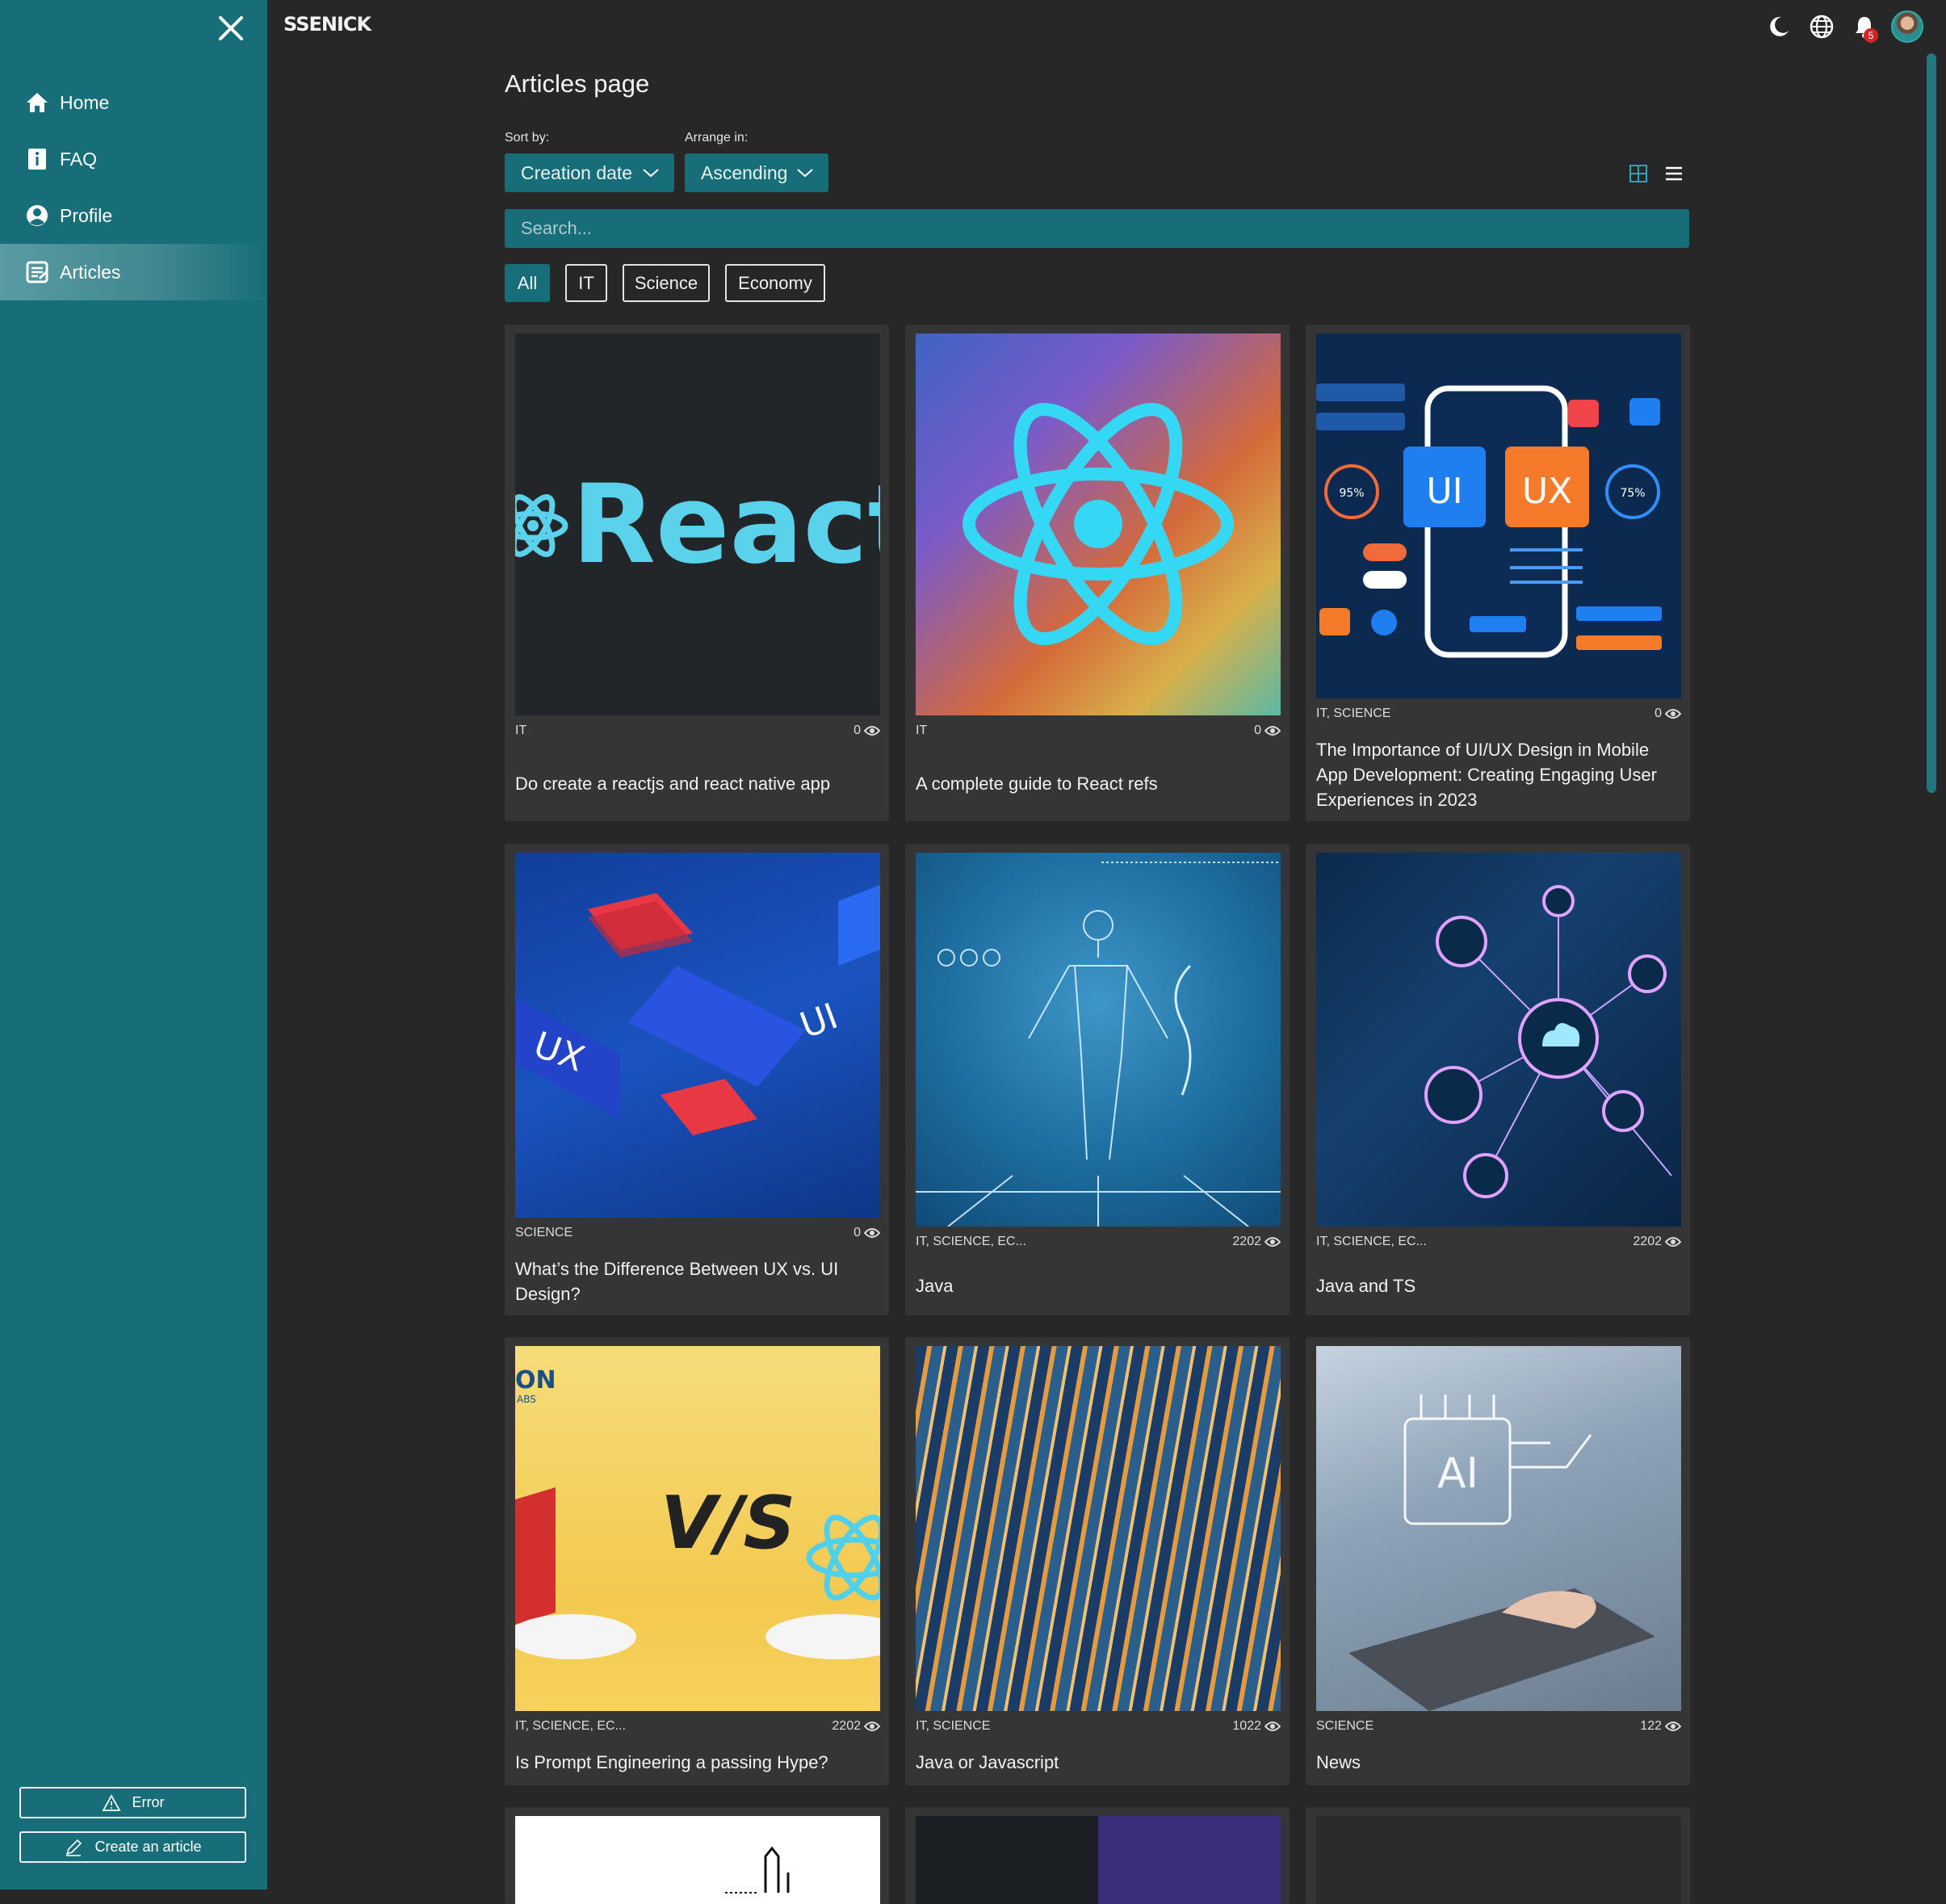  Describe the element at coordinates (1821, 27) in the screenshot. I see `language-button` at that location.